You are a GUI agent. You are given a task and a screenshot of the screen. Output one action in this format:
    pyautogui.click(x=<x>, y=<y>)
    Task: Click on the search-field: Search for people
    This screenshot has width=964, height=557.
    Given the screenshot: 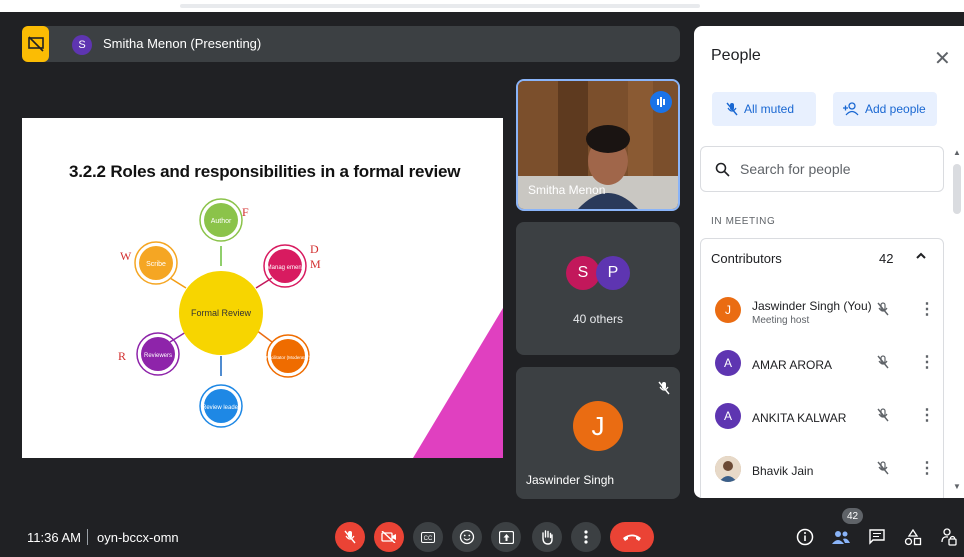 What is the action you would take?
    pyautogui.click(x=822, y=169)
    